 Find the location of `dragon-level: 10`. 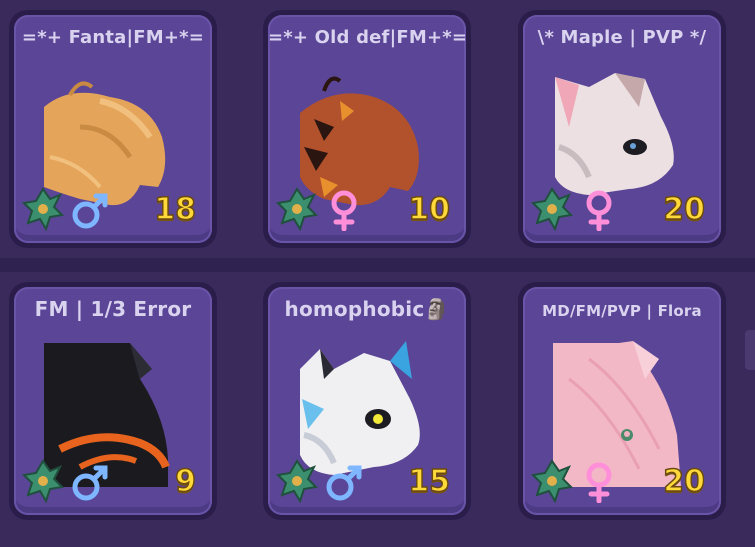

dragon-level: 10 is located at coordinates (429, 209).